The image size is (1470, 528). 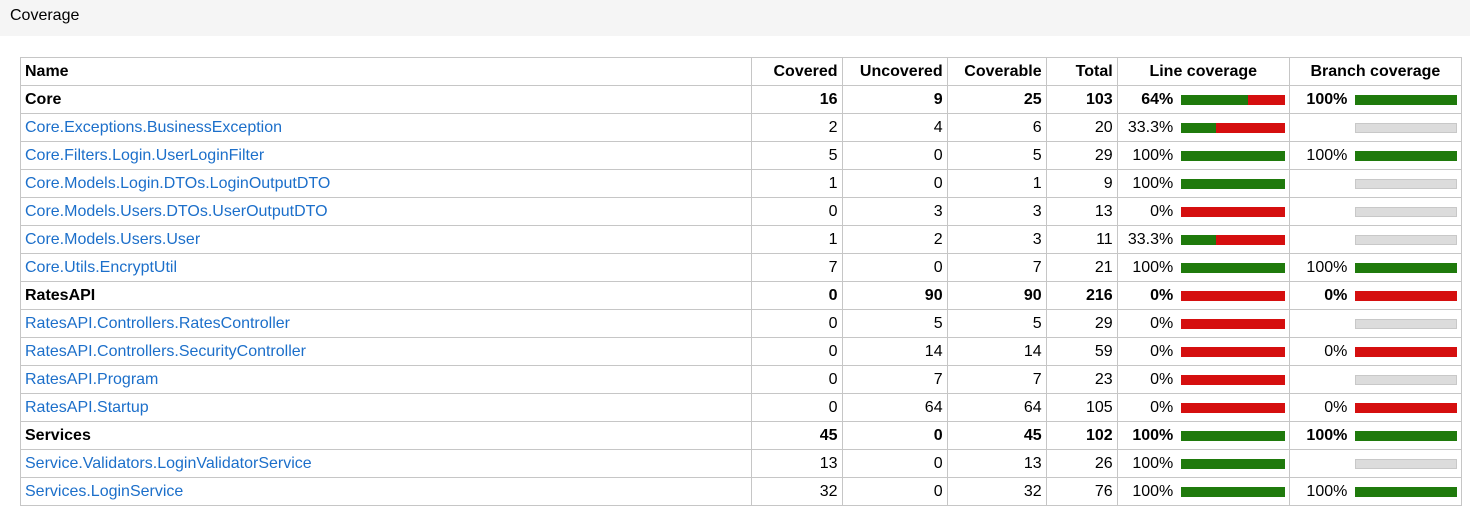 I want to click on coverable-cell: 5, so click(x=996, y=323).